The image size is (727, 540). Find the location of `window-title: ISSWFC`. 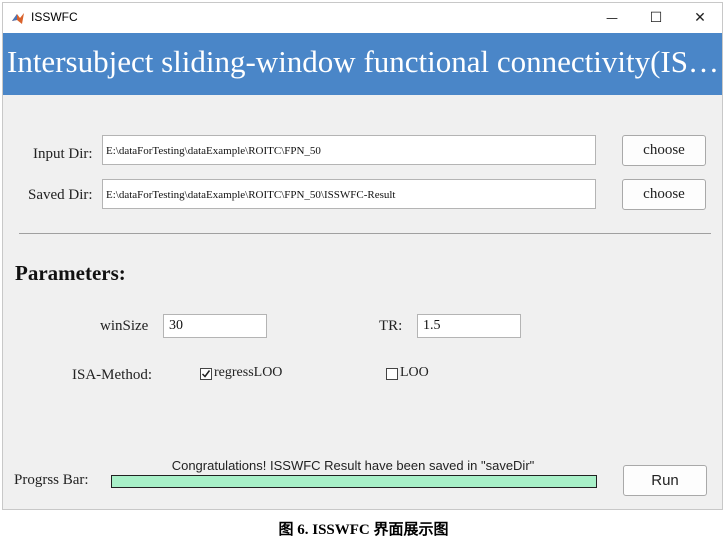

window-title: ISSWFC is located at coordinates (54, 17).